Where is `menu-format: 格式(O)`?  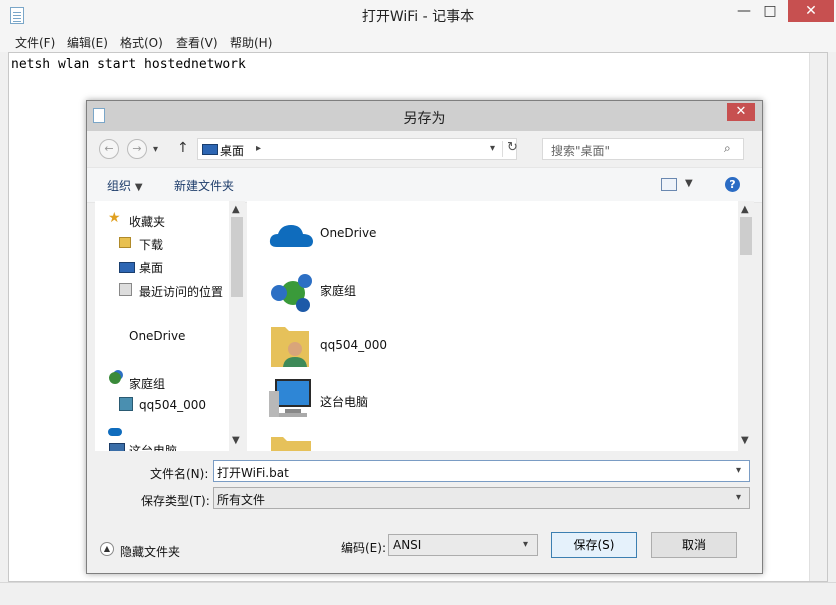
menu-format: 格式(O) is located at coordinates (141, 42).